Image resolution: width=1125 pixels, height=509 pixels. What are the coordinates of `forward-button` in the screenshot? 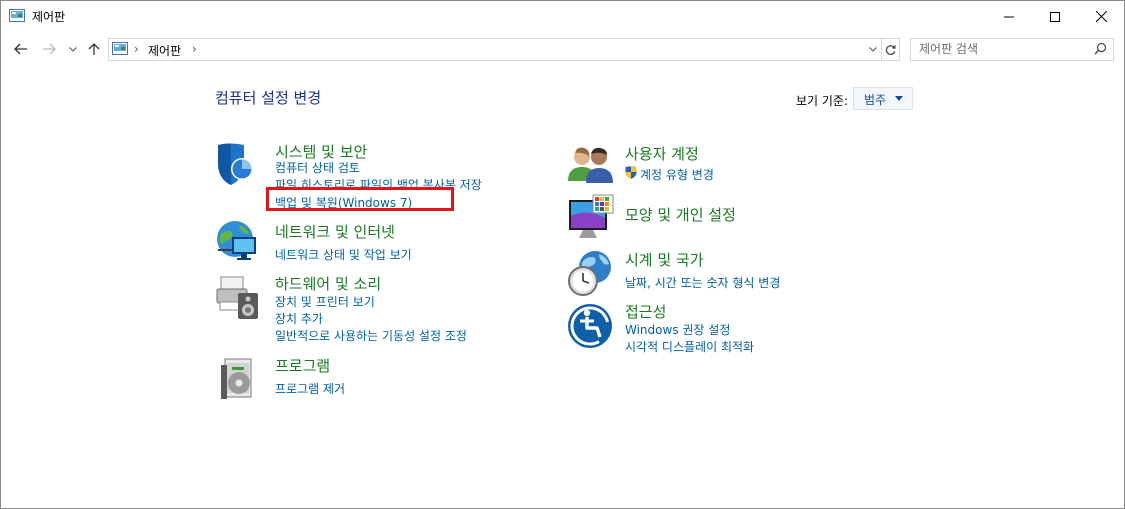 It's located at (49, 49).